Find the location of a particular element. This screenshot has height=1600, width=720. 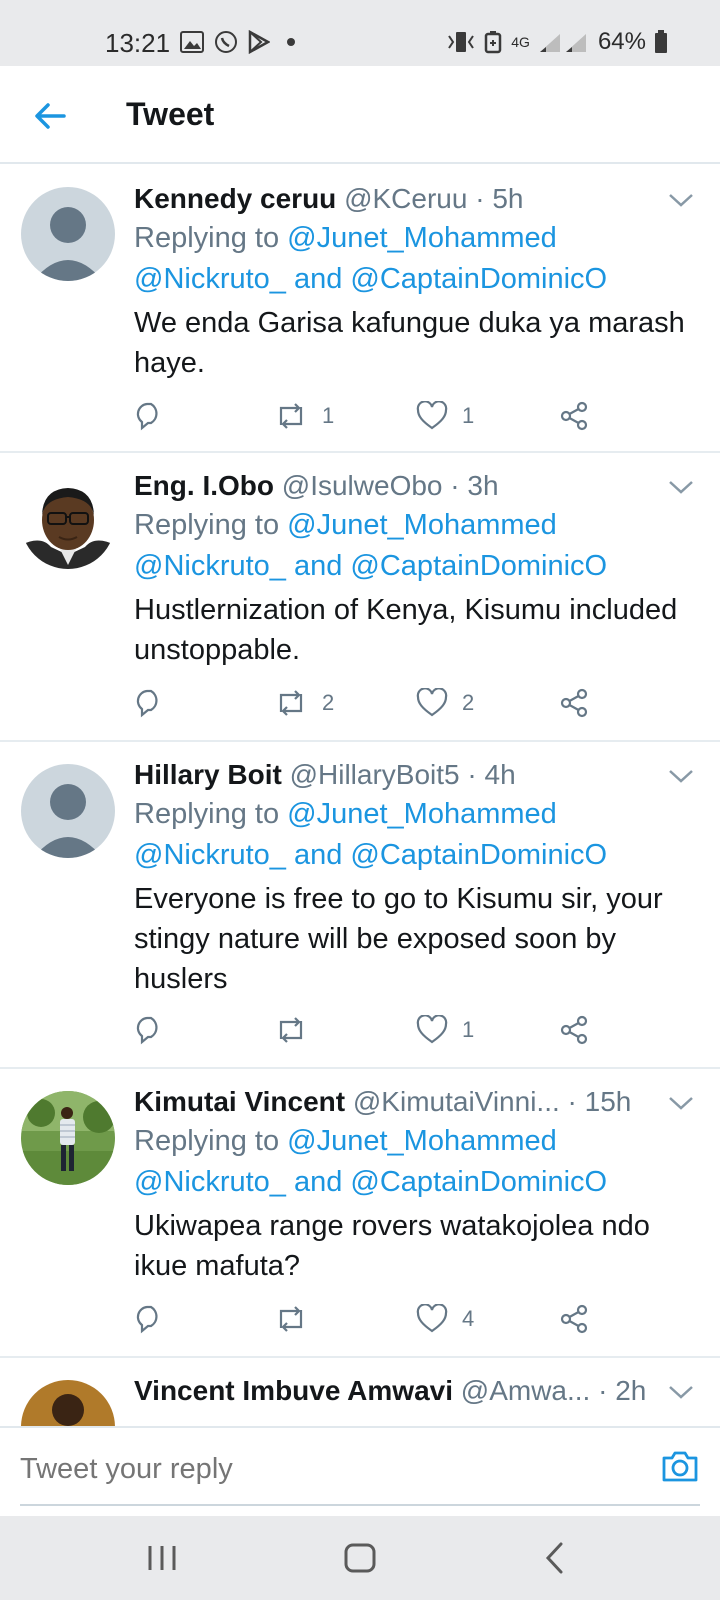

arrow-left-icon is located at coordinates (50, 116).